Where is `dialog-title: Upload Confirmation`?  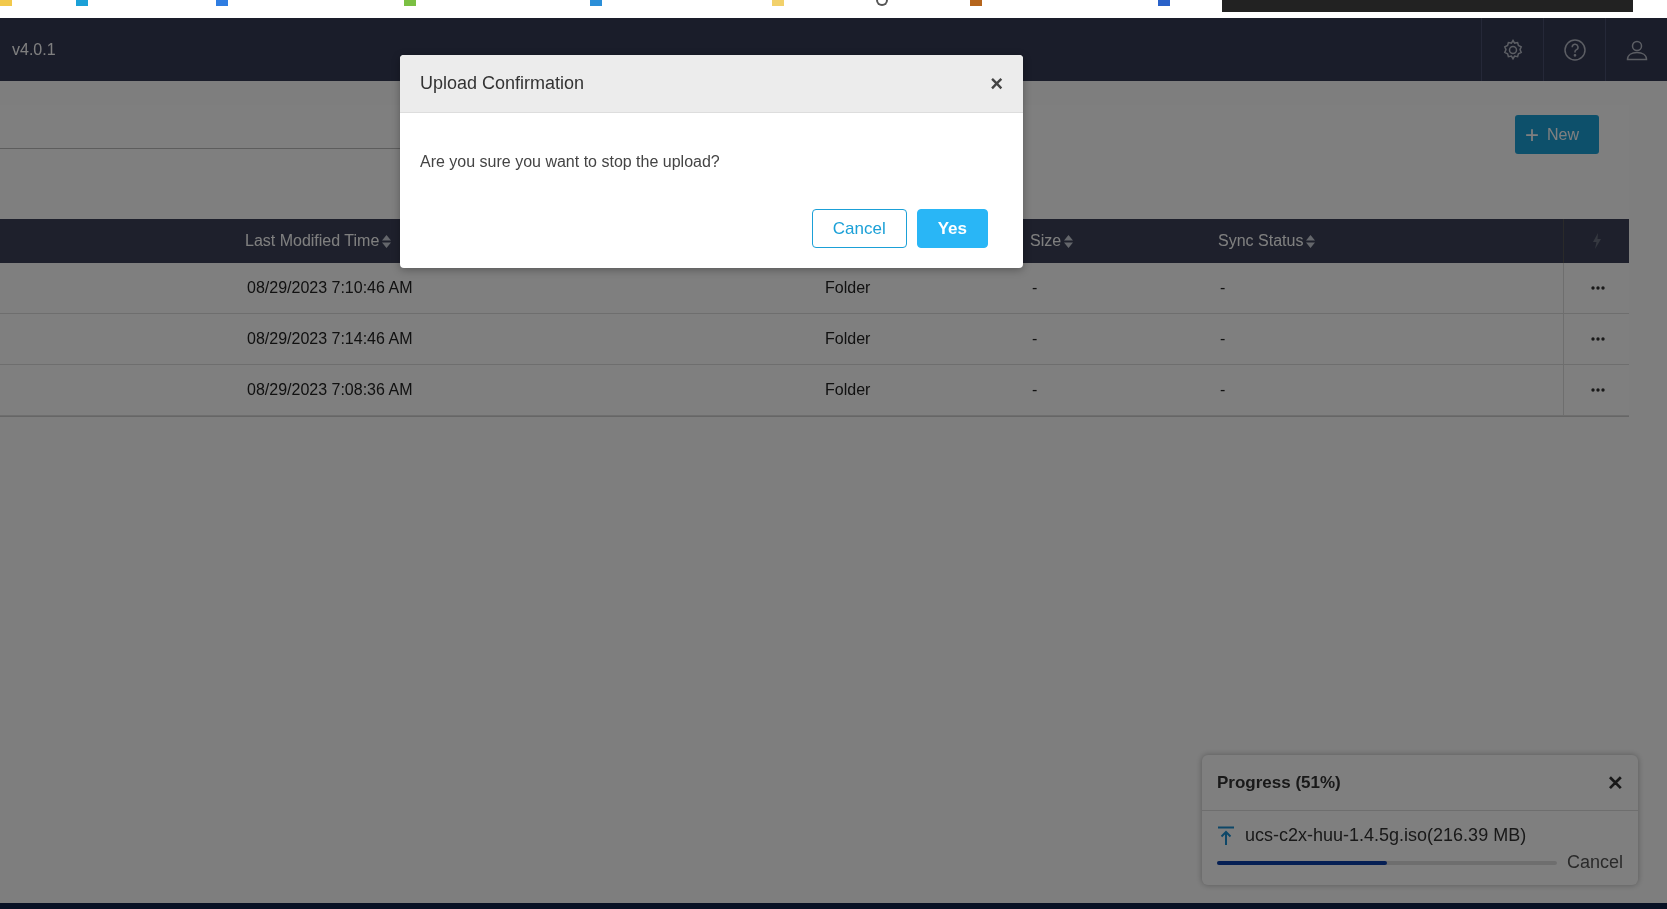
dialog-title: Upload Confirmation is located at coordinates (502, 83).